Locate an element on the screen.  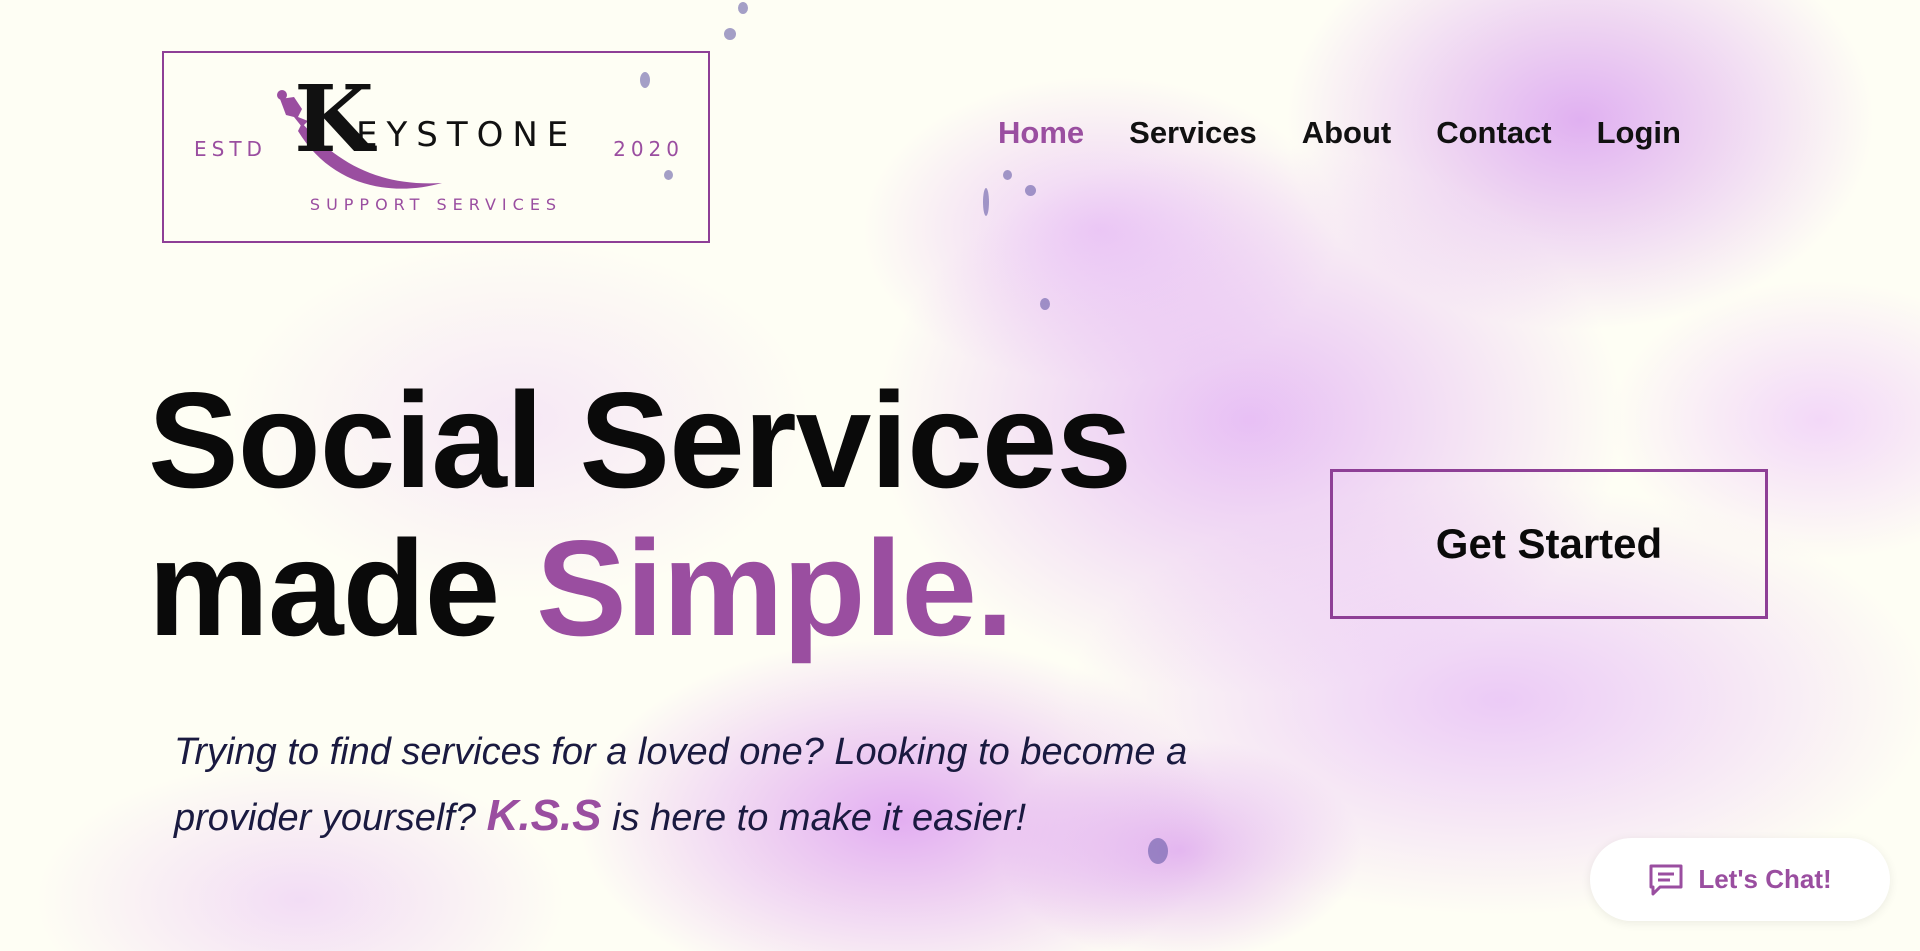
main-nav: Home Services About Contact Login is located at coordinates (1362, 133).